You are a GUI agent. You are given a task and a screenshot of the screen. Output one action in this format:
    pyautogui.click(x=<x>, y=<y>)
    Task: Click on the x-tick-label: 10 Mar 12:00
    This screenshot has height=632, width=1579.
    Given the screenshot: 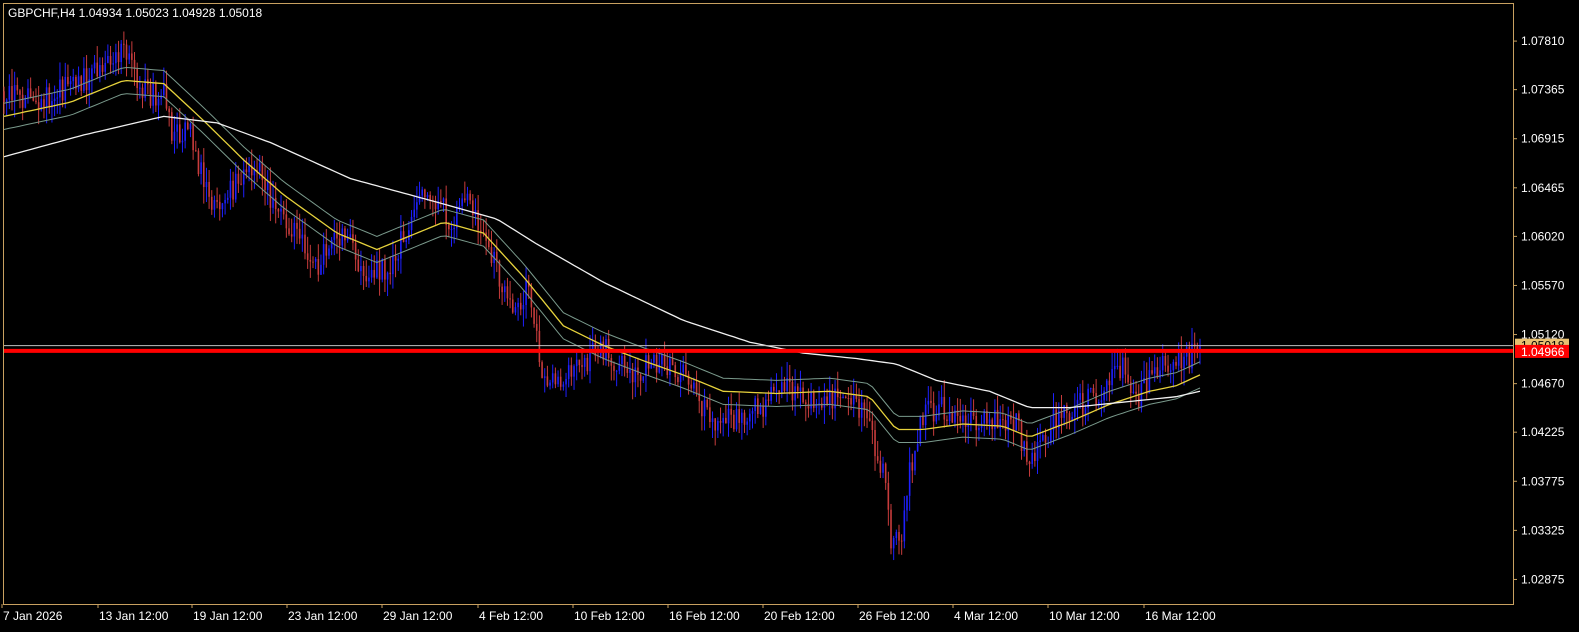 What is the action you would take?
    pyautogui.click(x=1084, y=616)
    